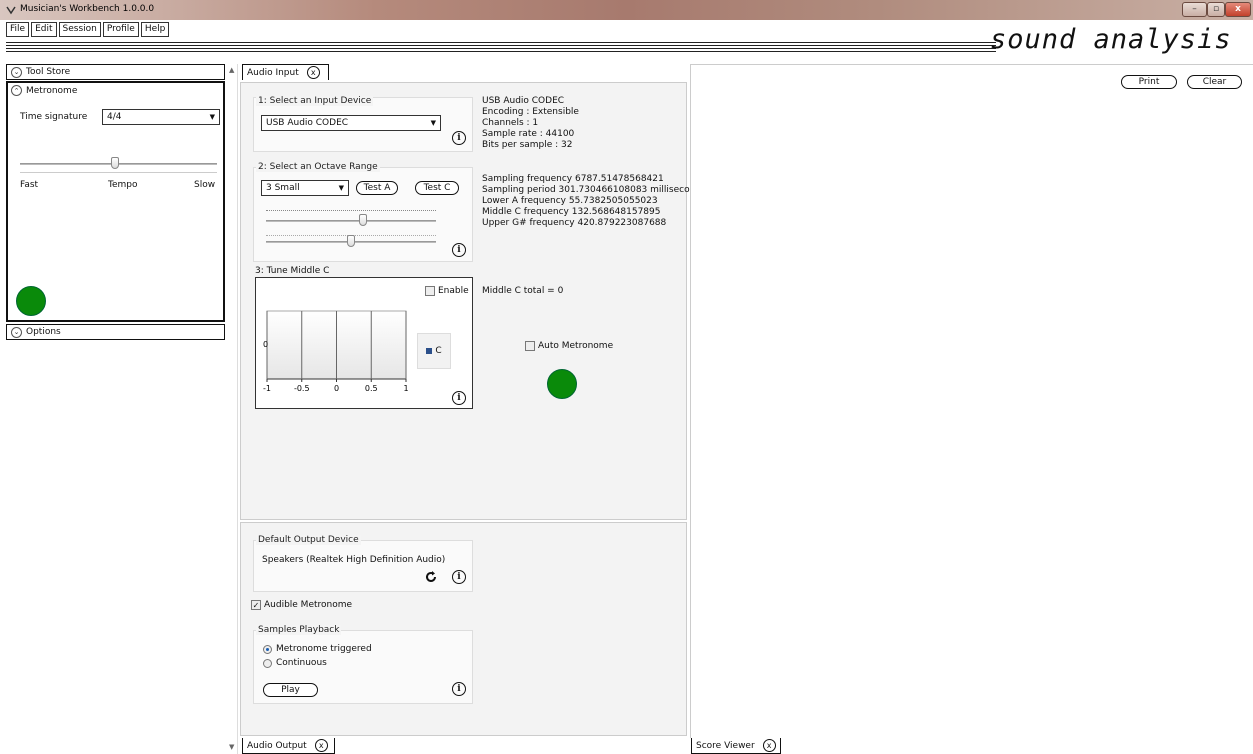 The width and height of the screenshot is (1253, 754). What do you see at coordinates (273, 72) in the screenshot?
I see `tab-audio-input-label: Audio Input` at bounding box center [273, 72].